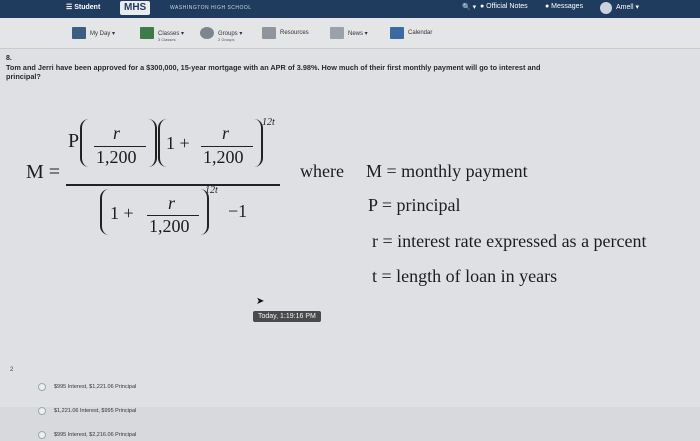 Image resolution: width=700 pixels, height=441 pixels. I want to click on main-fraction-bar, so click(173, 185).